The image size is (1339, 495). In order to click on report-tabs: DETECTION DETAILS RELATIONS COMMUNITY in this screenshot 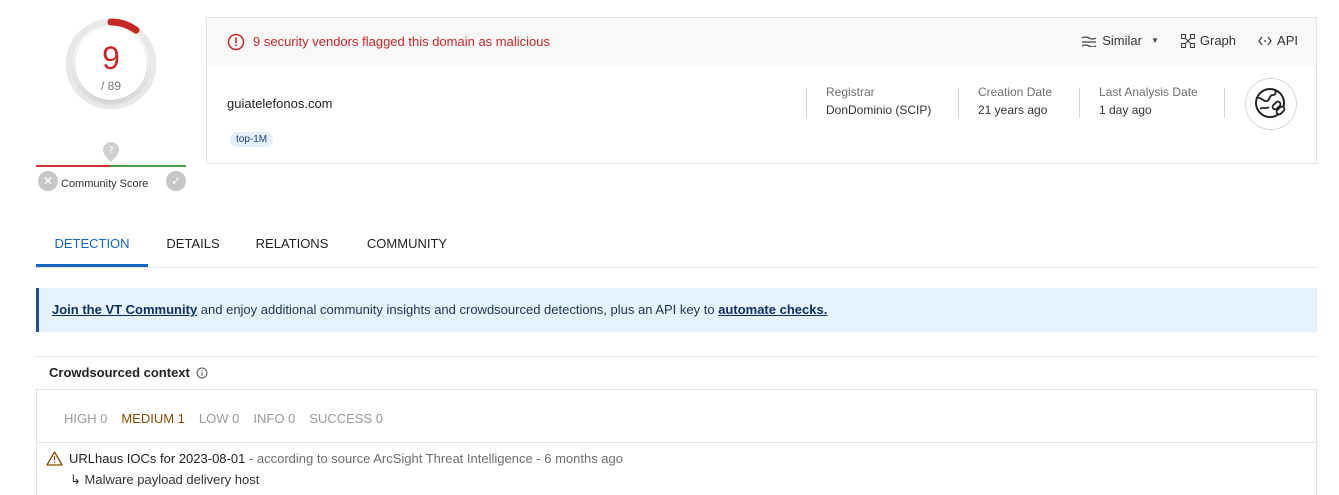, I will do `click(676, 247)`.